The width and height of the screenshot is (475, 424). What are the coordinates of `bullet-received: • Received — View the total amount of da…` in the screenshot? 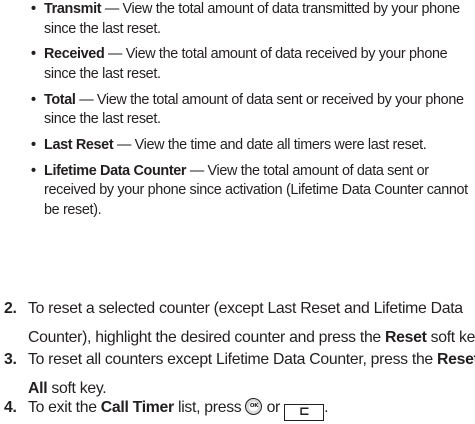 It's located at (250, 64).